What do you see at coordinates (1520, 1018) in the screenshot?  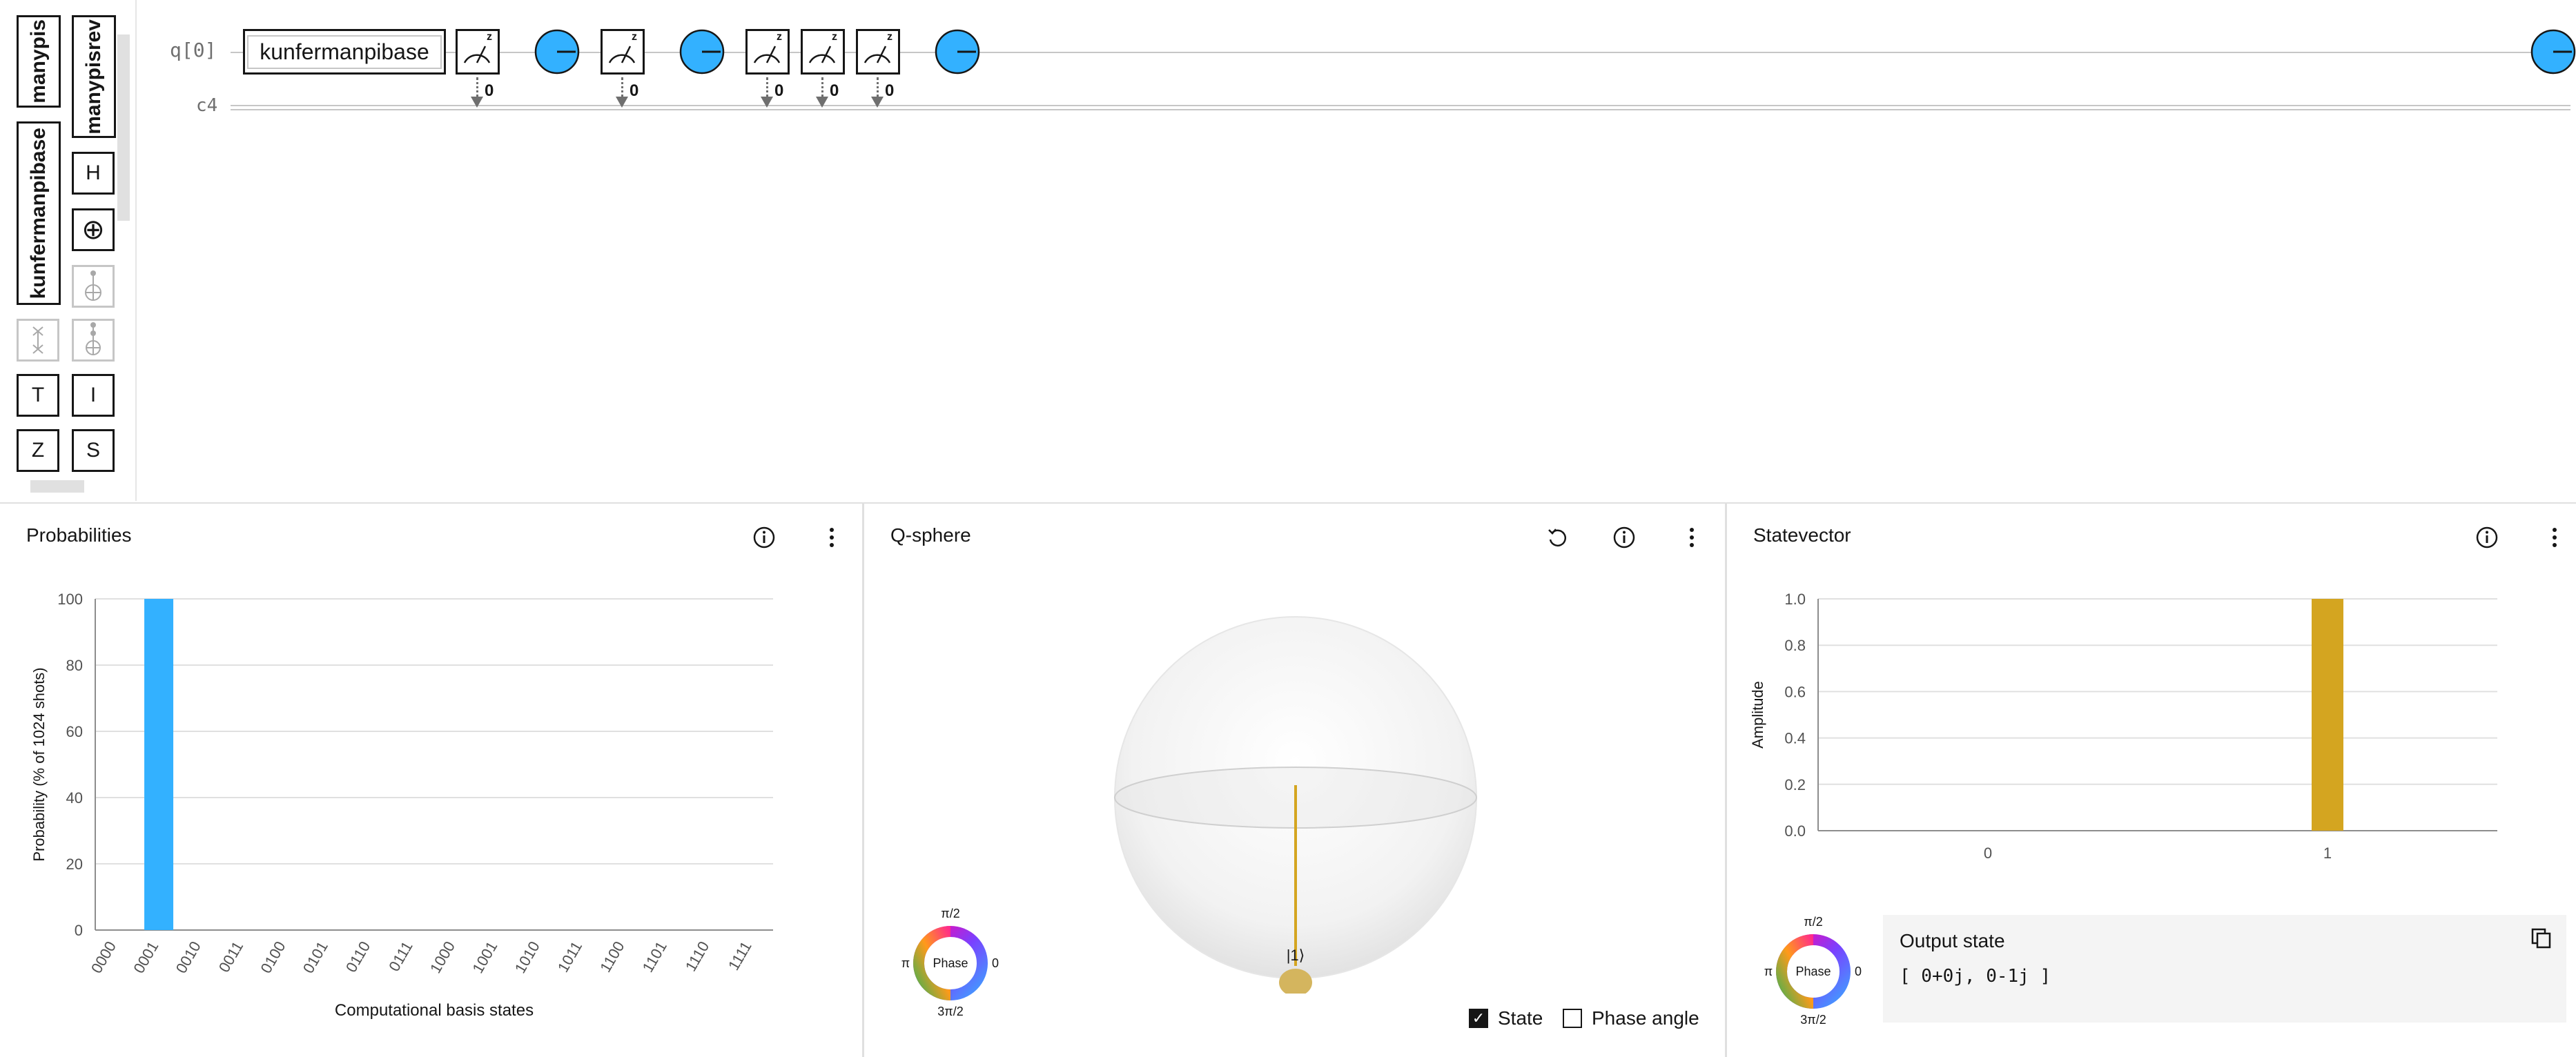 I see `state-checkbox-label: State` at bounding box center [1520, 1018].